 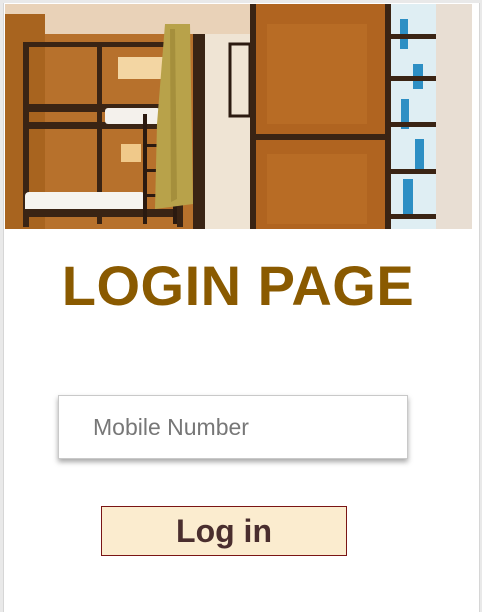 I want to click on mobile-number-input, so click(x=233, y=427).